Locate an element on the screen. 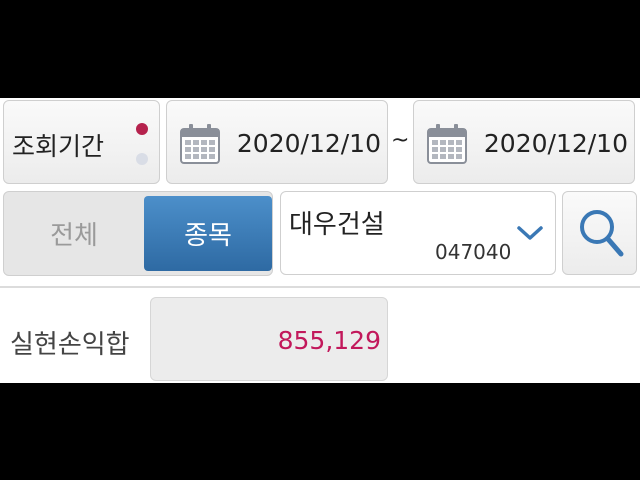  section-divider is located at coordinates (320, 287).